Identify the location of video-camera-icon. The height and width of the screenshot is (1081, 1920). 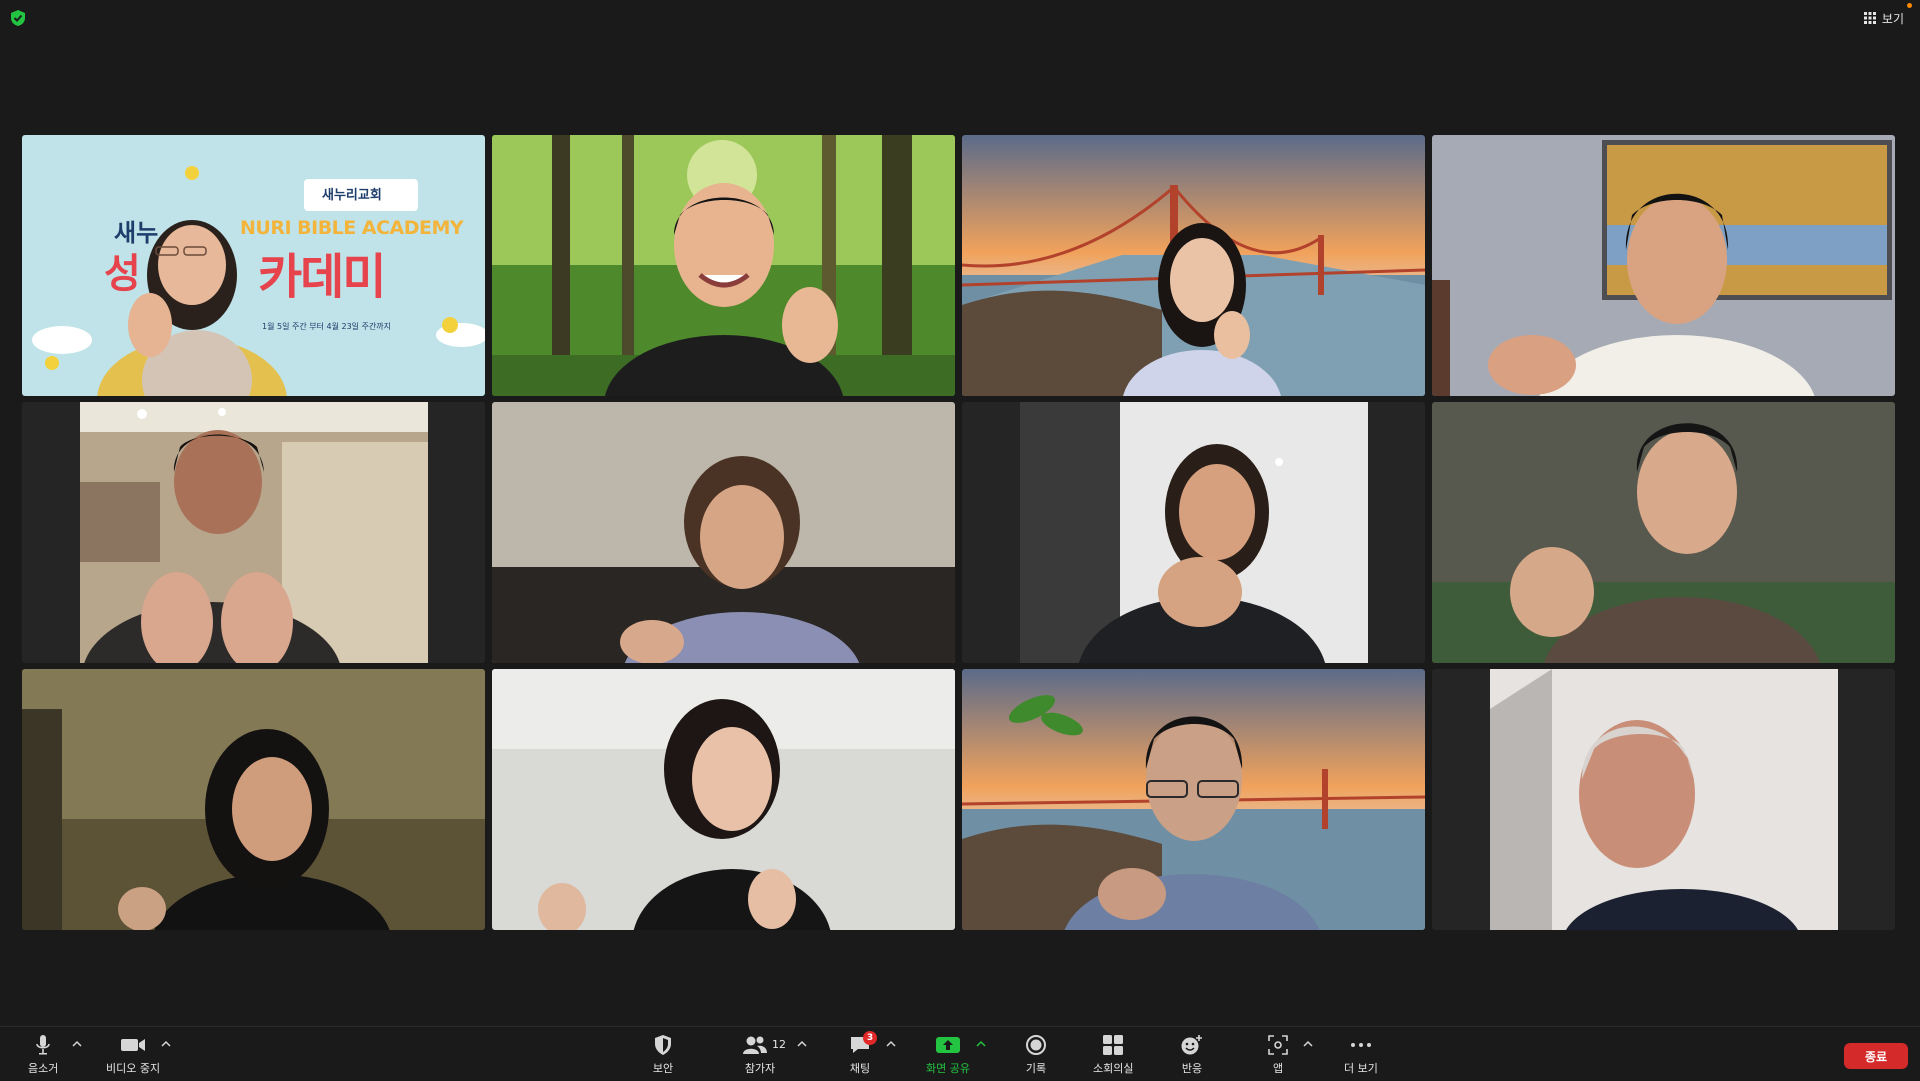
(133, 1045).